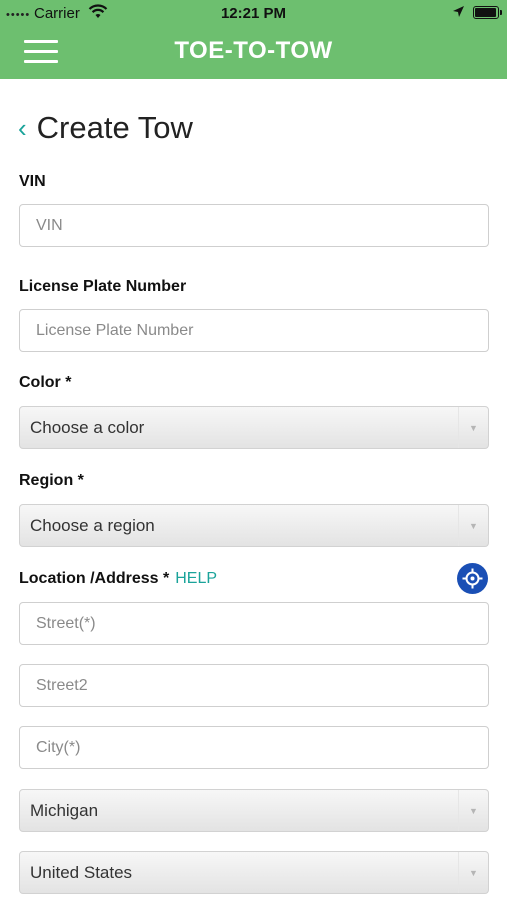  Describe the element at coordinates (254, 810) in the screenshot. I see `state-select: Michigan ▼` at that location.